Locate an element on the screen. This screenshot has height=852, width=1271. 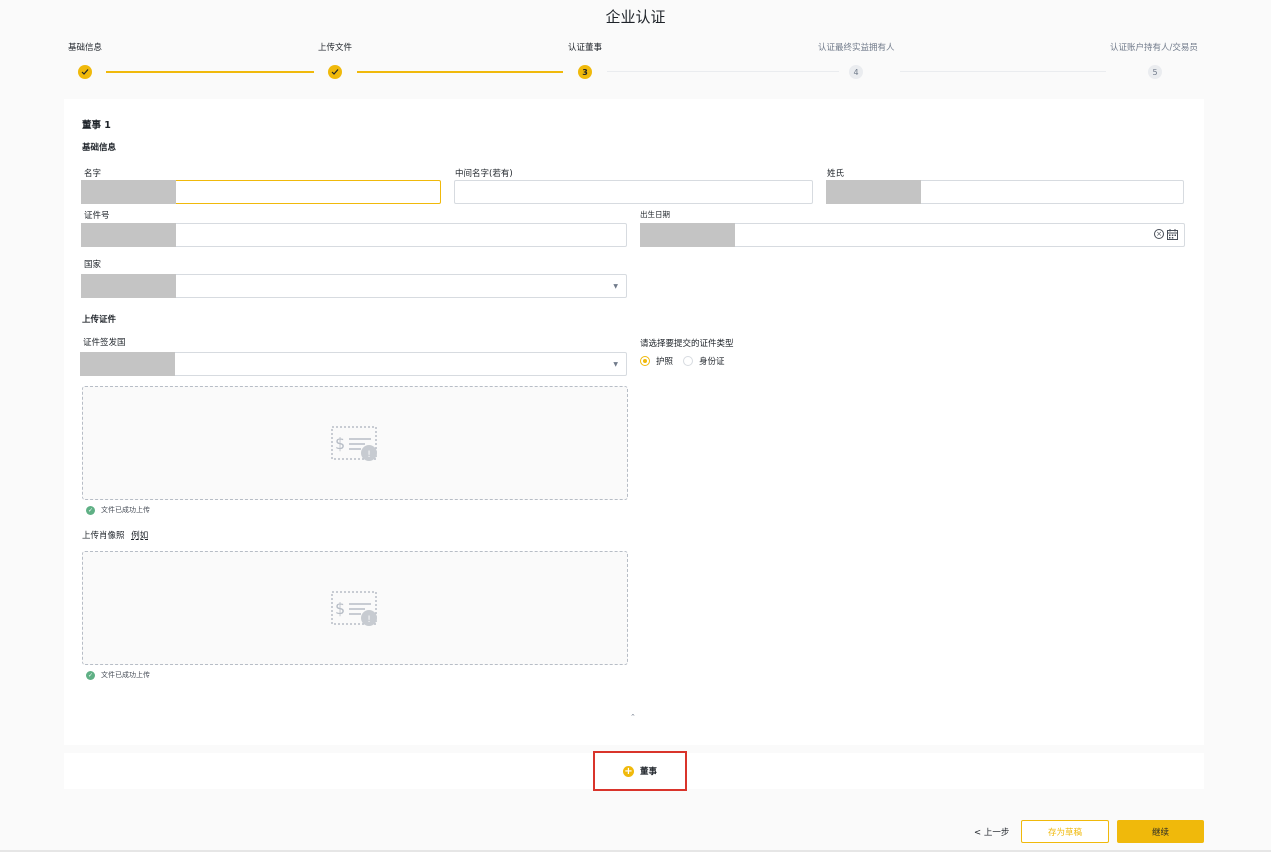
birth-date-input: × is located at coordinates (912, 235).